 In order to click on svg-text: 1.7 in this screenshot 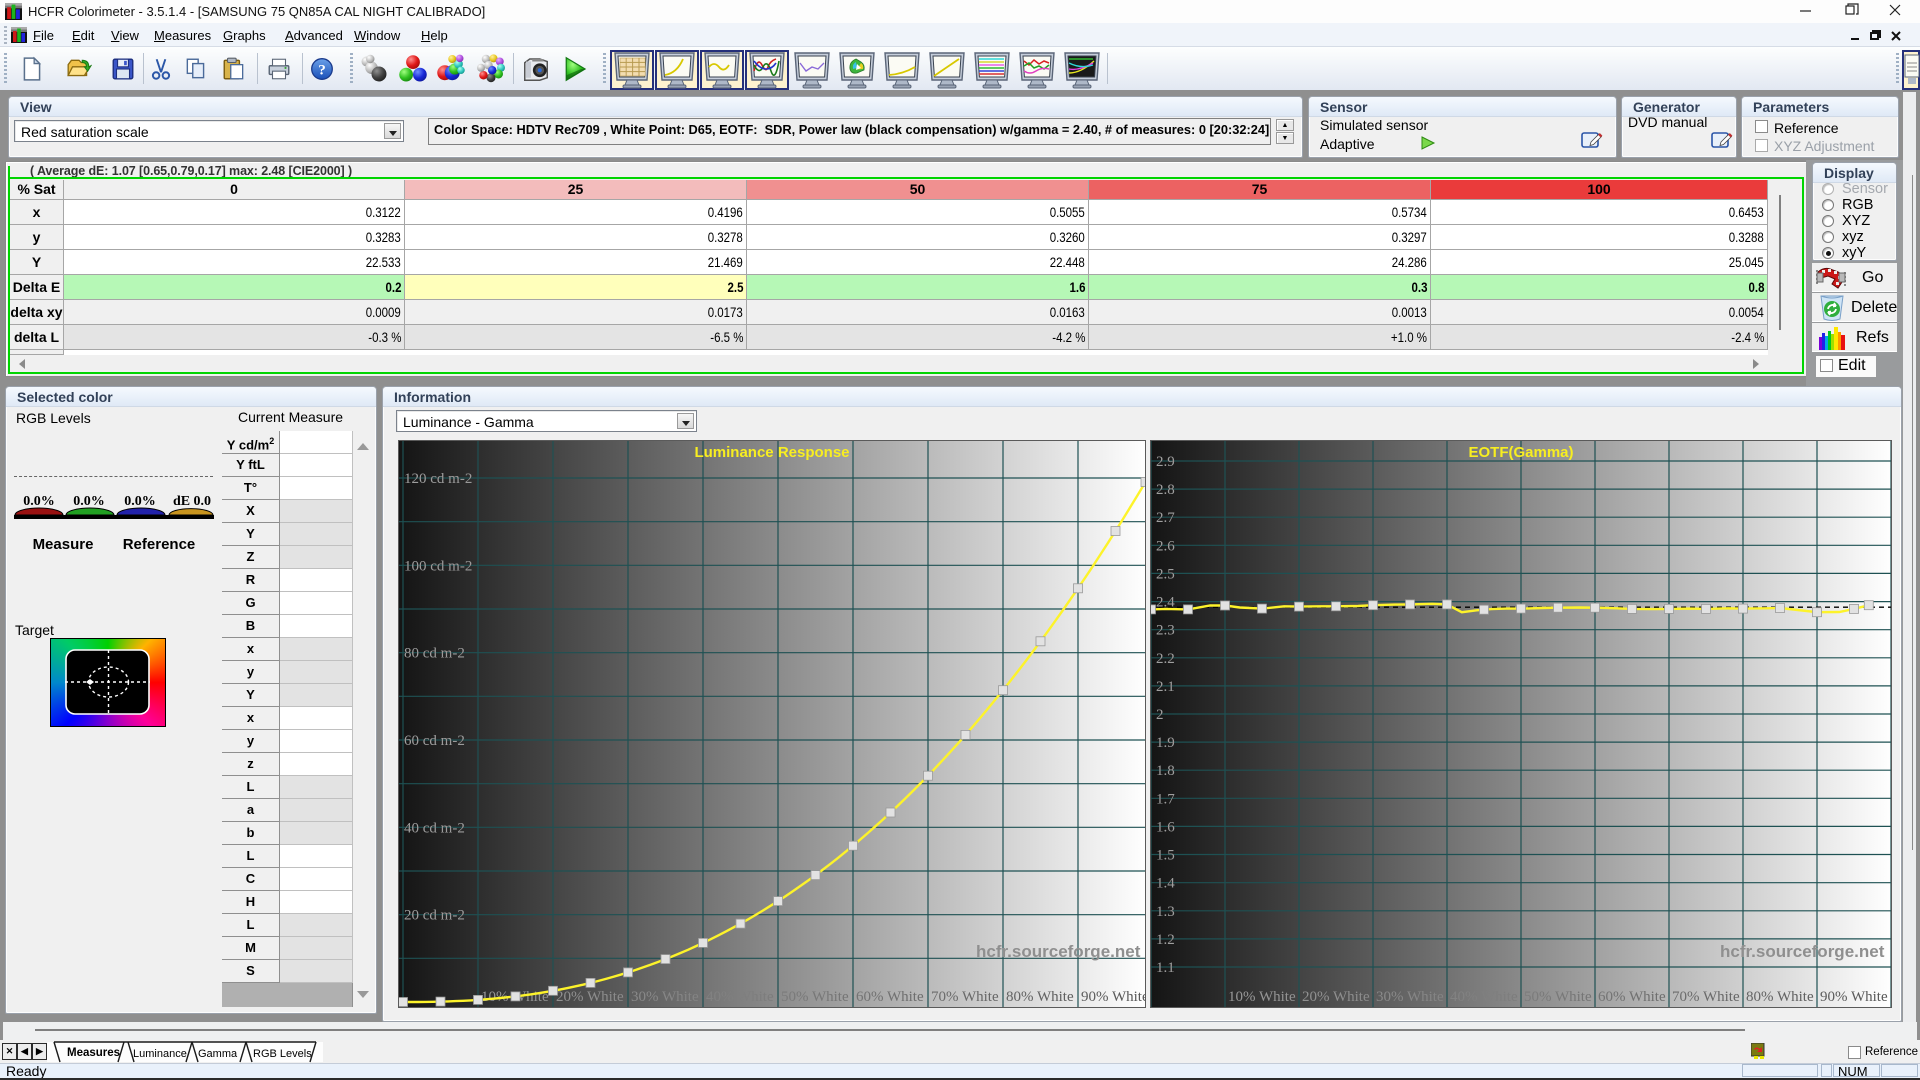, I will do `click(1165, 799)`.